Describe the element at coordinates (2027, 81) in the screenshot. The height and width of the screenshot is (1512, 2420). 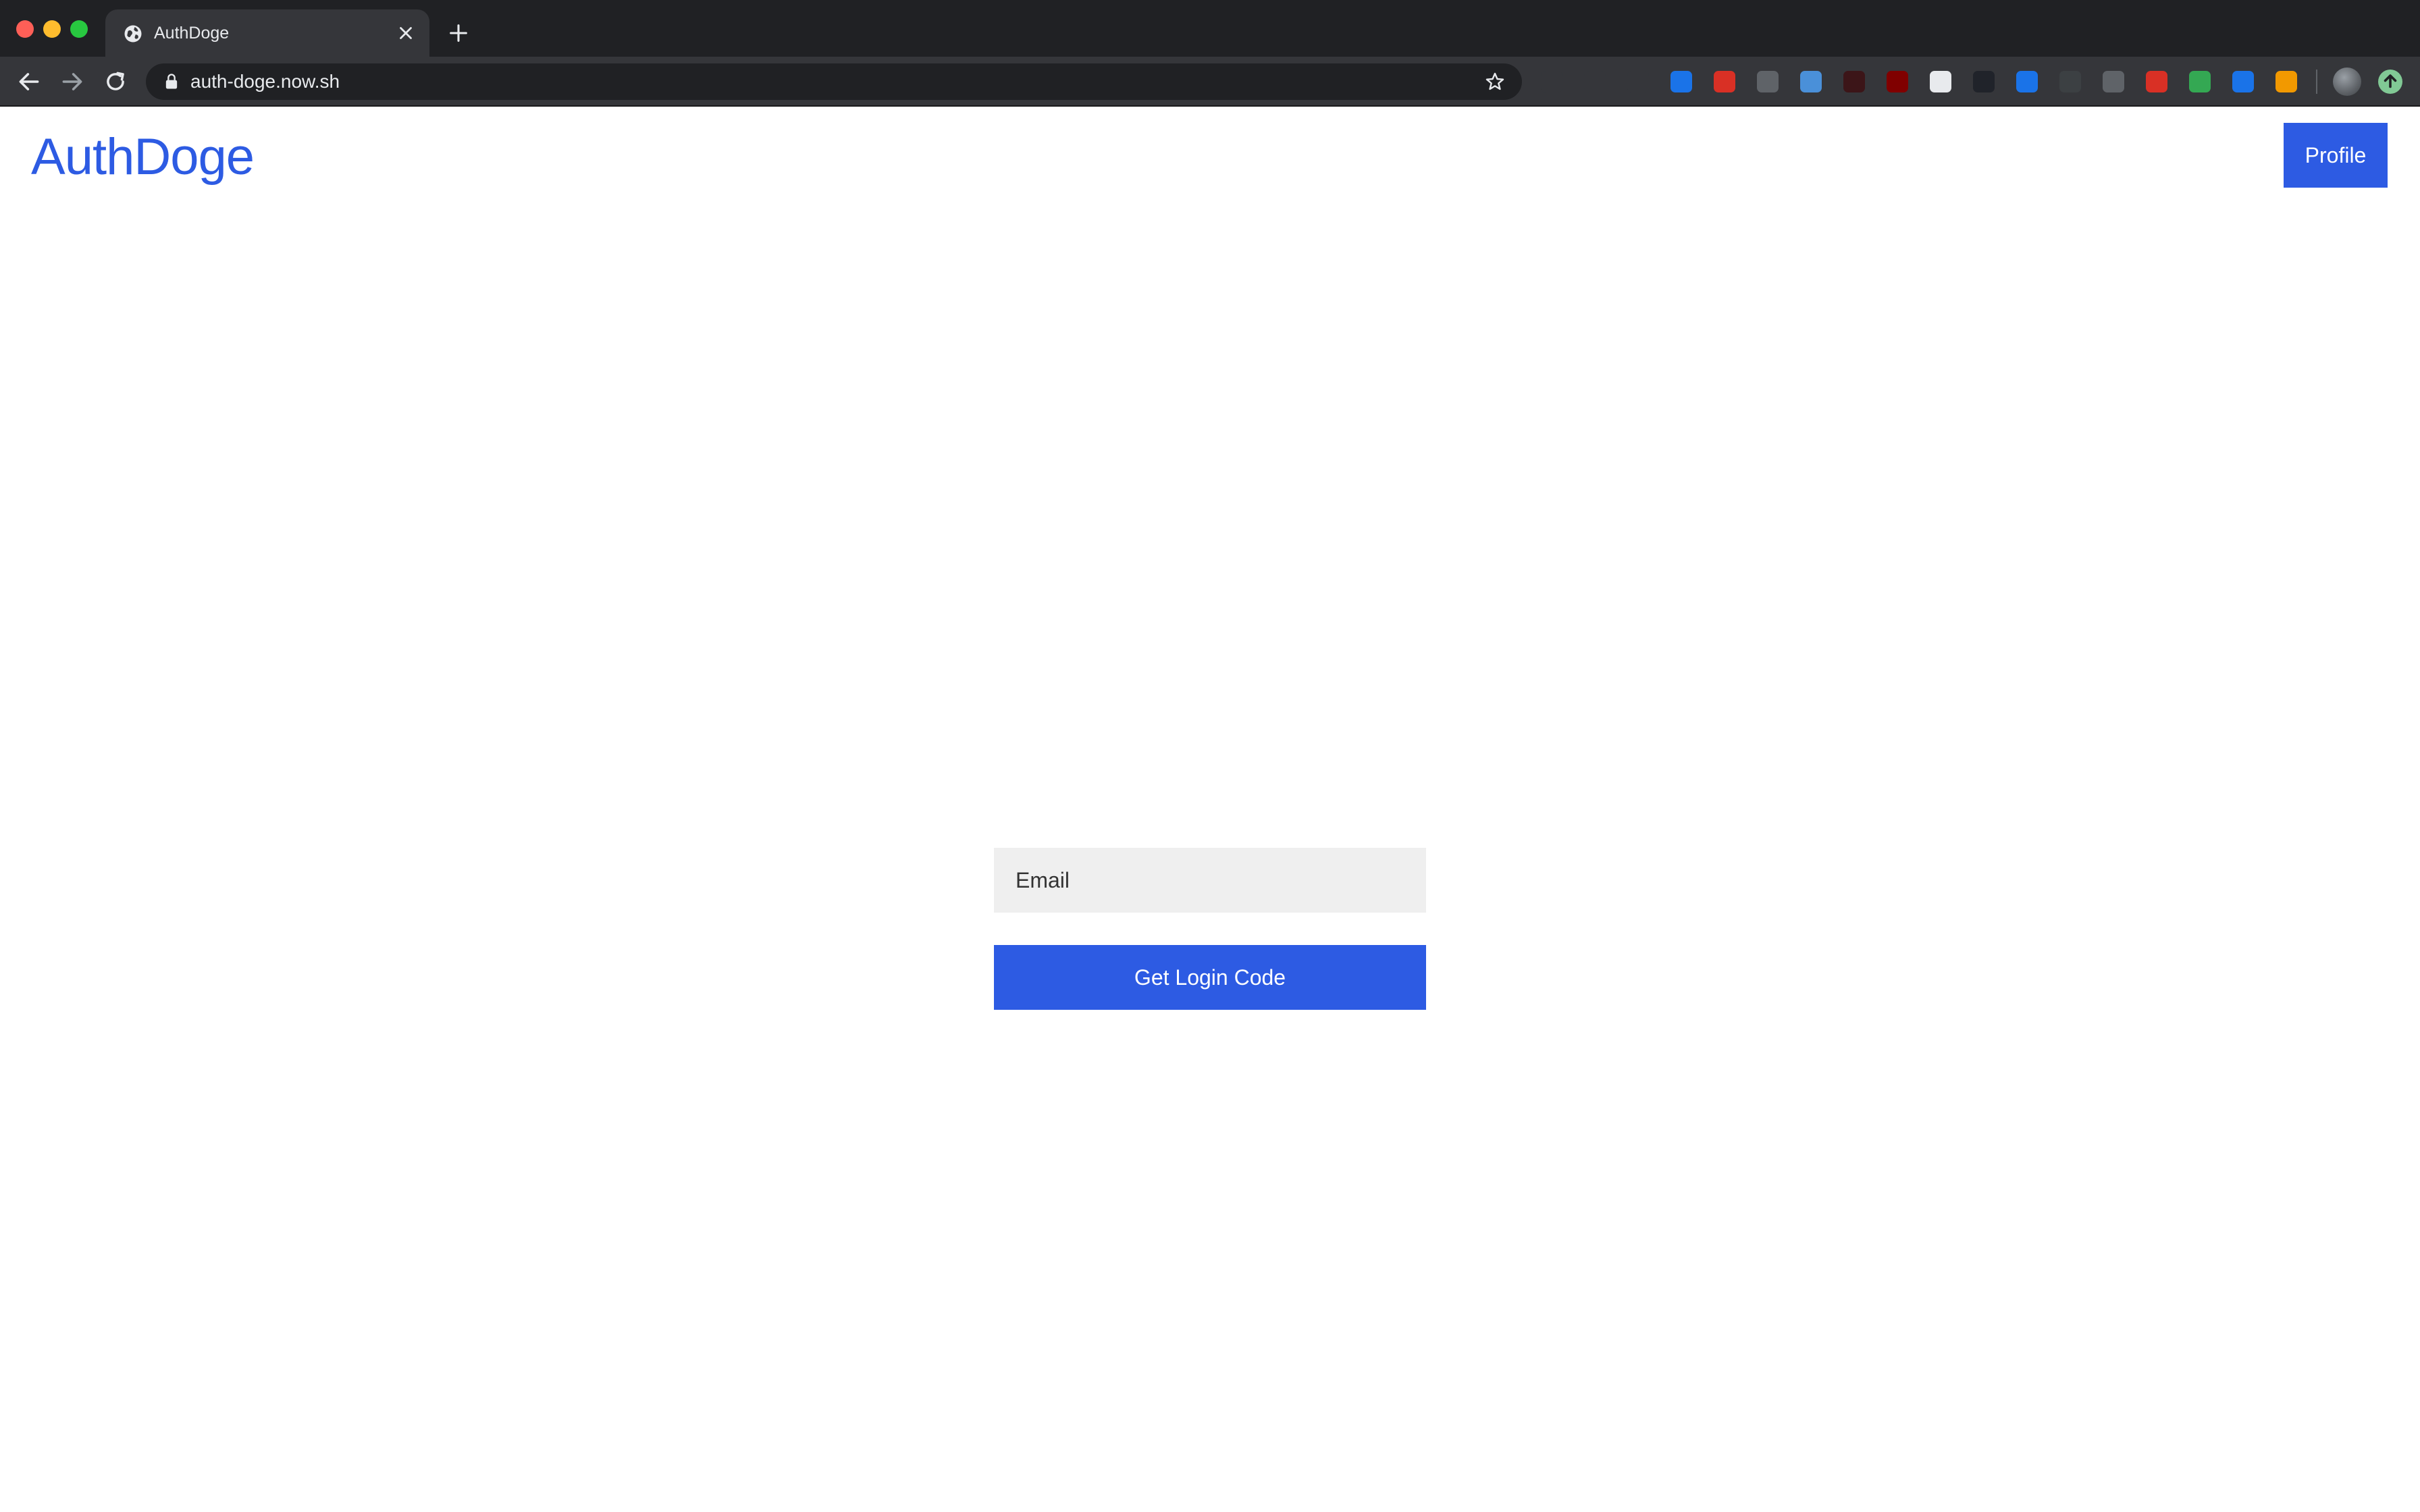
I see `onepassword-icon` at that location.